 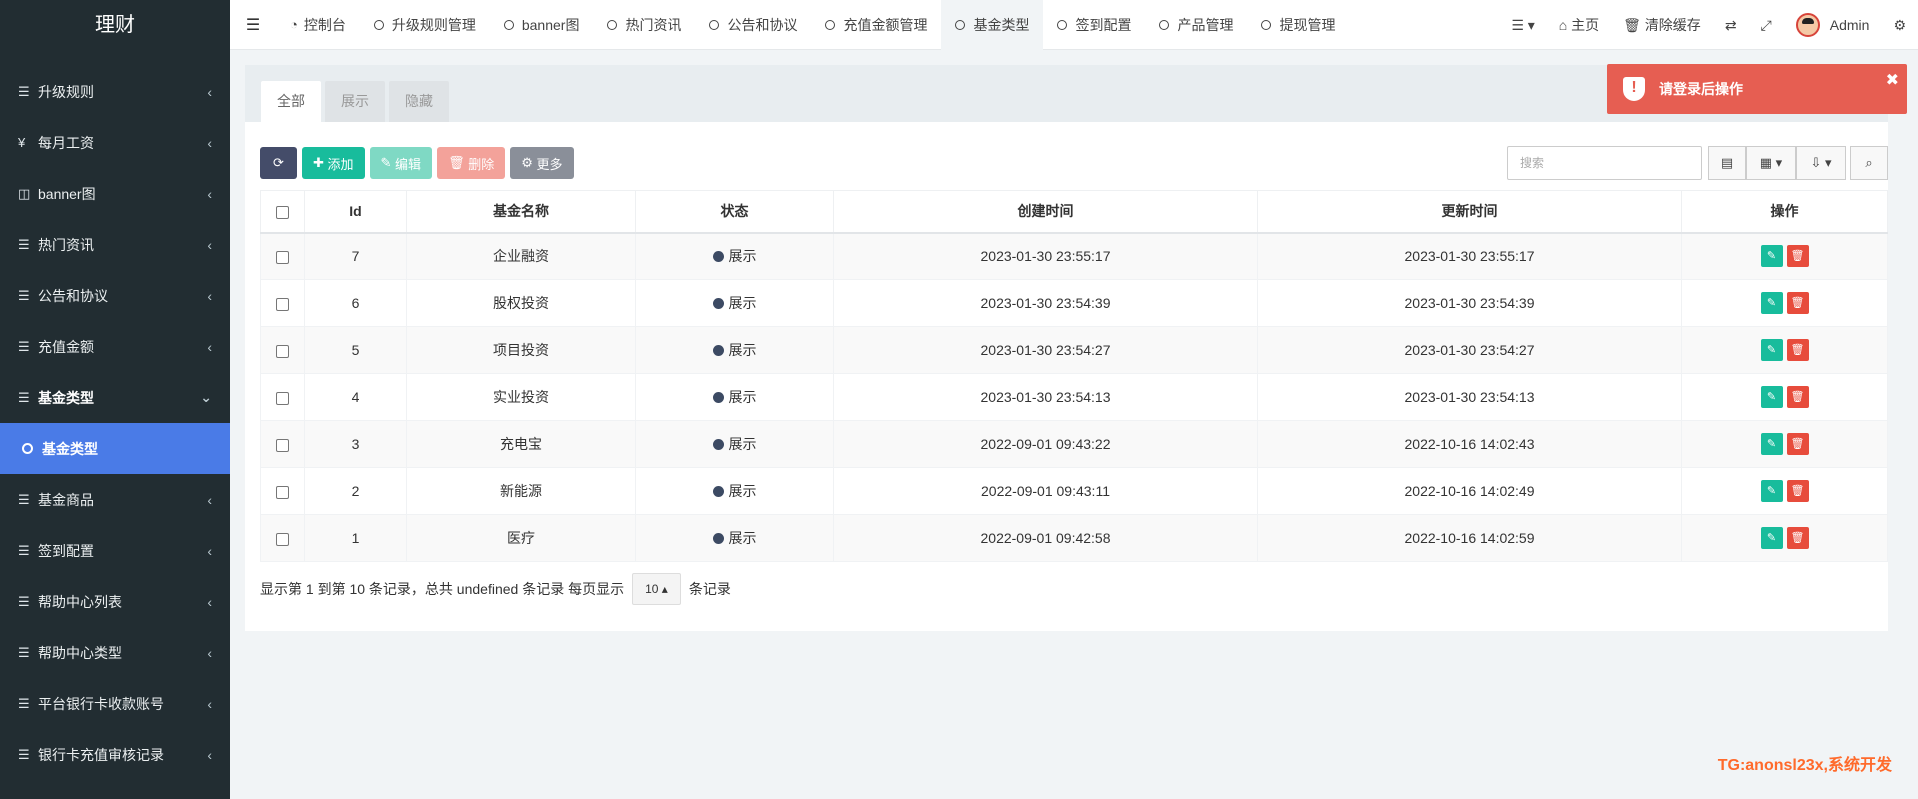 I want to click on sidebar-item-hot-news: ☰ 热门资讯 ‹, so click(x=115, y=244).